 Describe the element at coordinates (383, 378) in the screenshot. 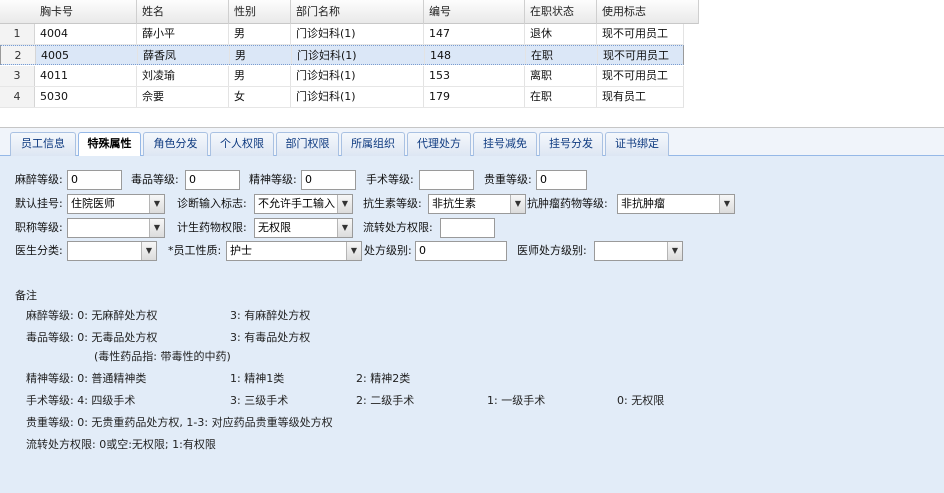

I see `note-line: 2: 精神2类` at that location.